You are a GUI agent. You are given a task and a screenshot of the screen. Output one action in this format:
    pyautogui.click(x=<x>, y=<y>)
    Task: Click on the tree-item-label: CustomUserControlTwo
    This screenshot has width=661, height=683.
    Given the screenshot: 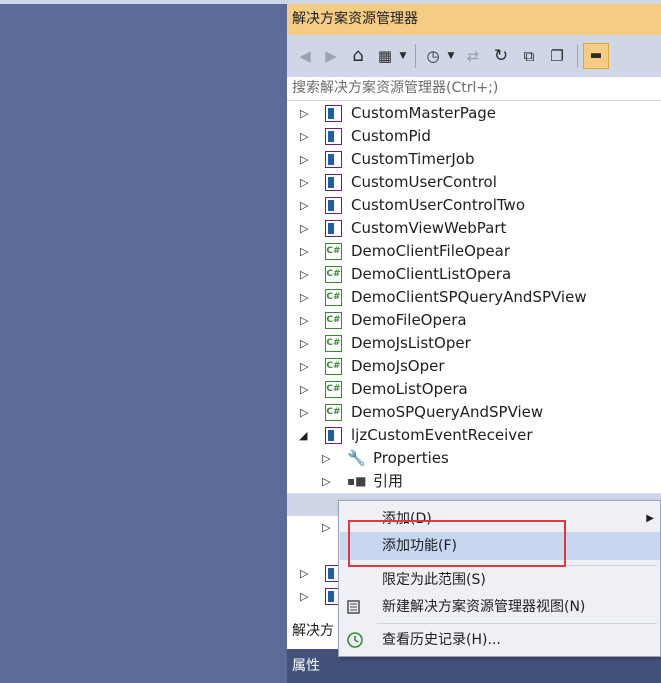 What is the action you would take?
    pyautogui.click(x=438, y=205)
    